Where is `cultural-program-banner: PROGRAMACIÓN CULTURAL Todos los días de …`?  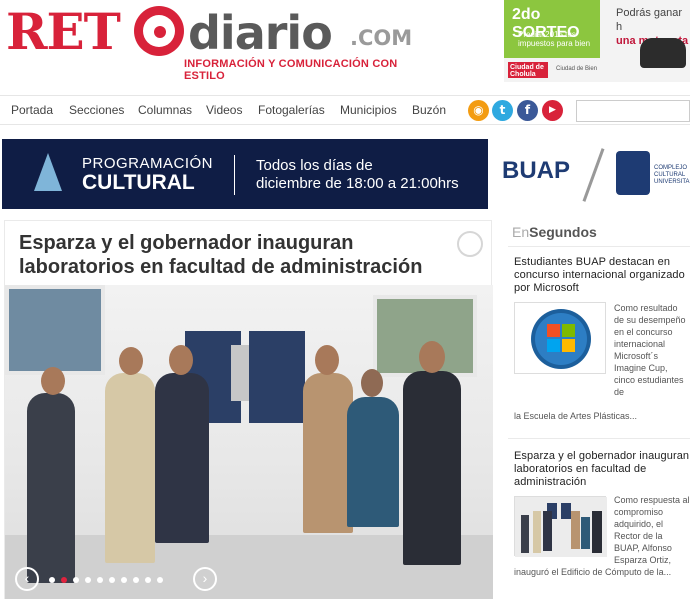
cultural-program-banner: PROGRAMACIÓN CULTURAL Todos los días de … is located at coordinates (346, 174).